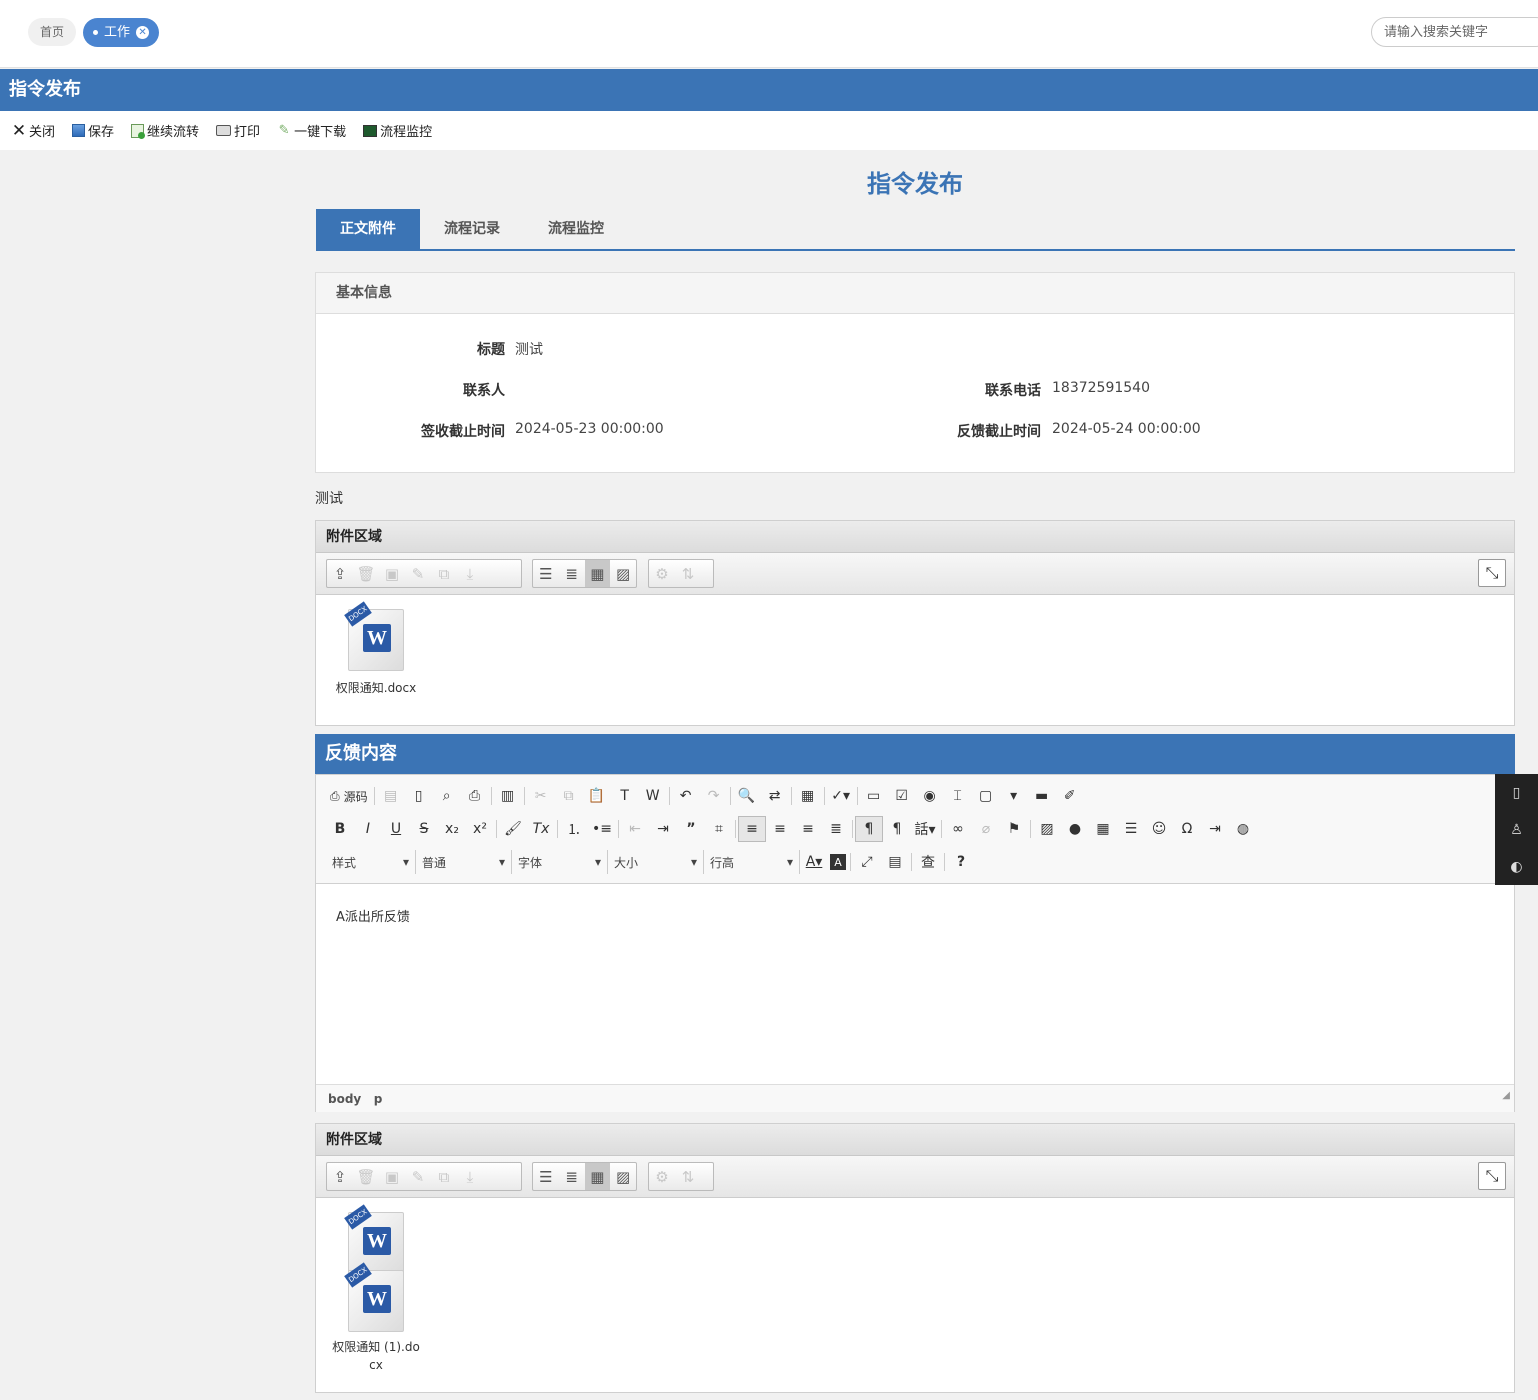 The image size is (1538, 1400). I want to click on edit-icon: ✎, so click(418, 1176).